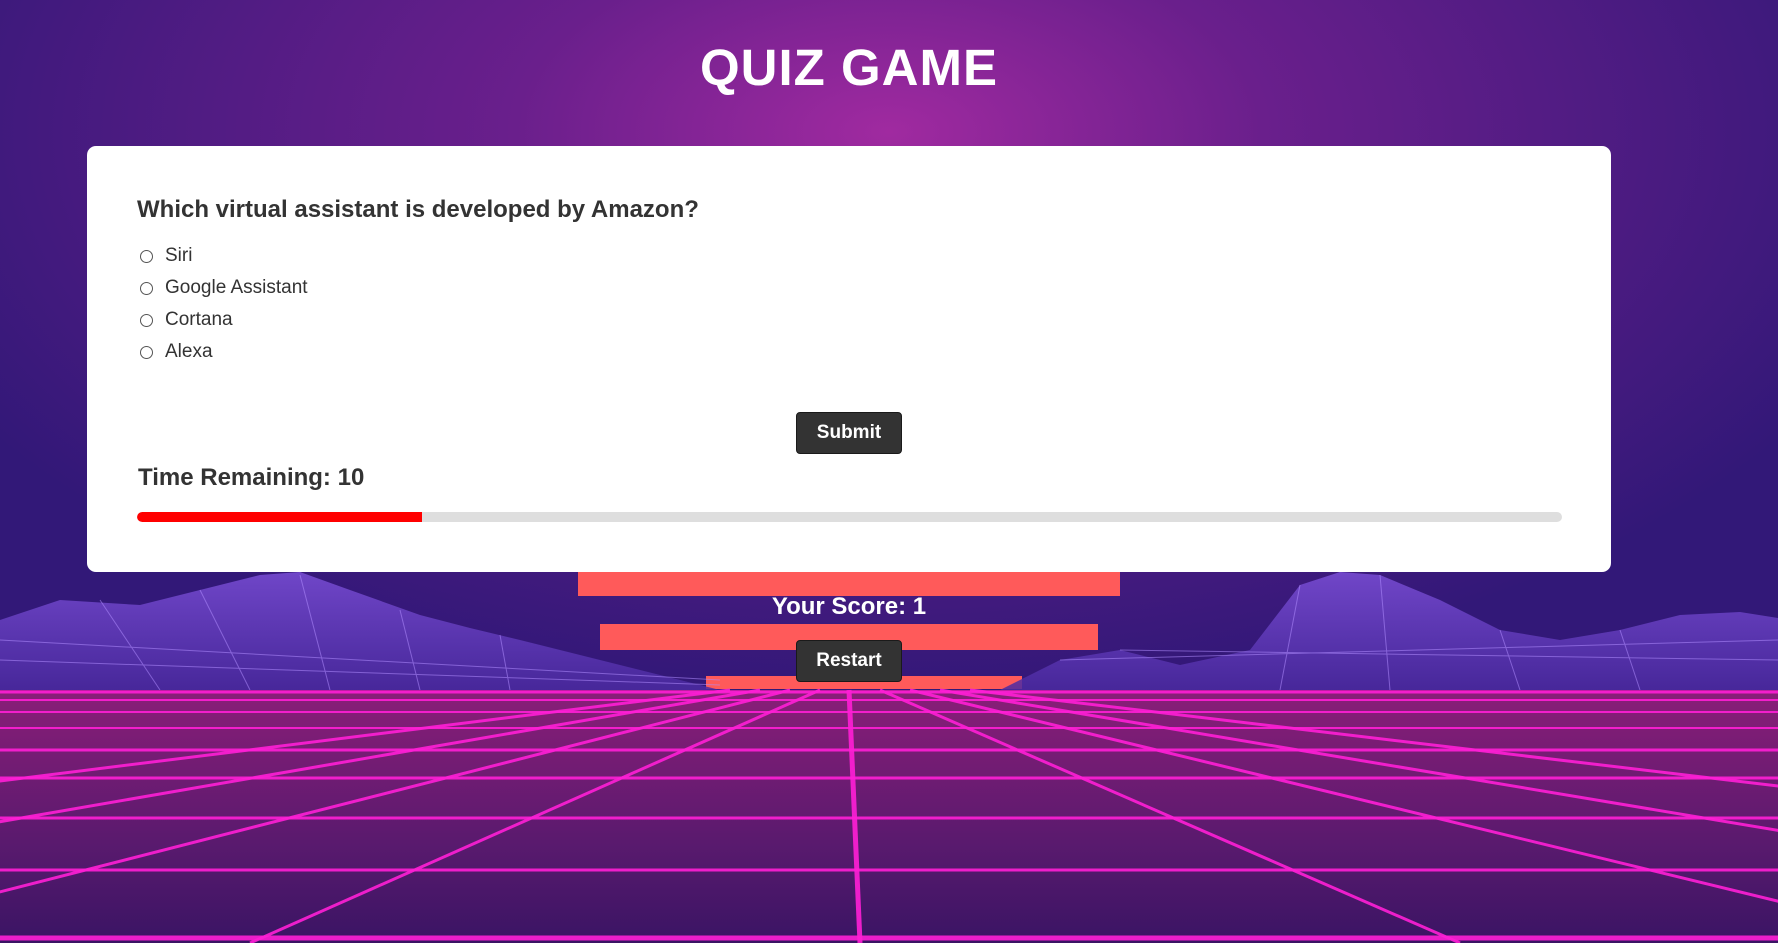 The width and height of the screenshot is (1778, 943). I want to click on answer-option-label: Cortana, so click(199, 319).